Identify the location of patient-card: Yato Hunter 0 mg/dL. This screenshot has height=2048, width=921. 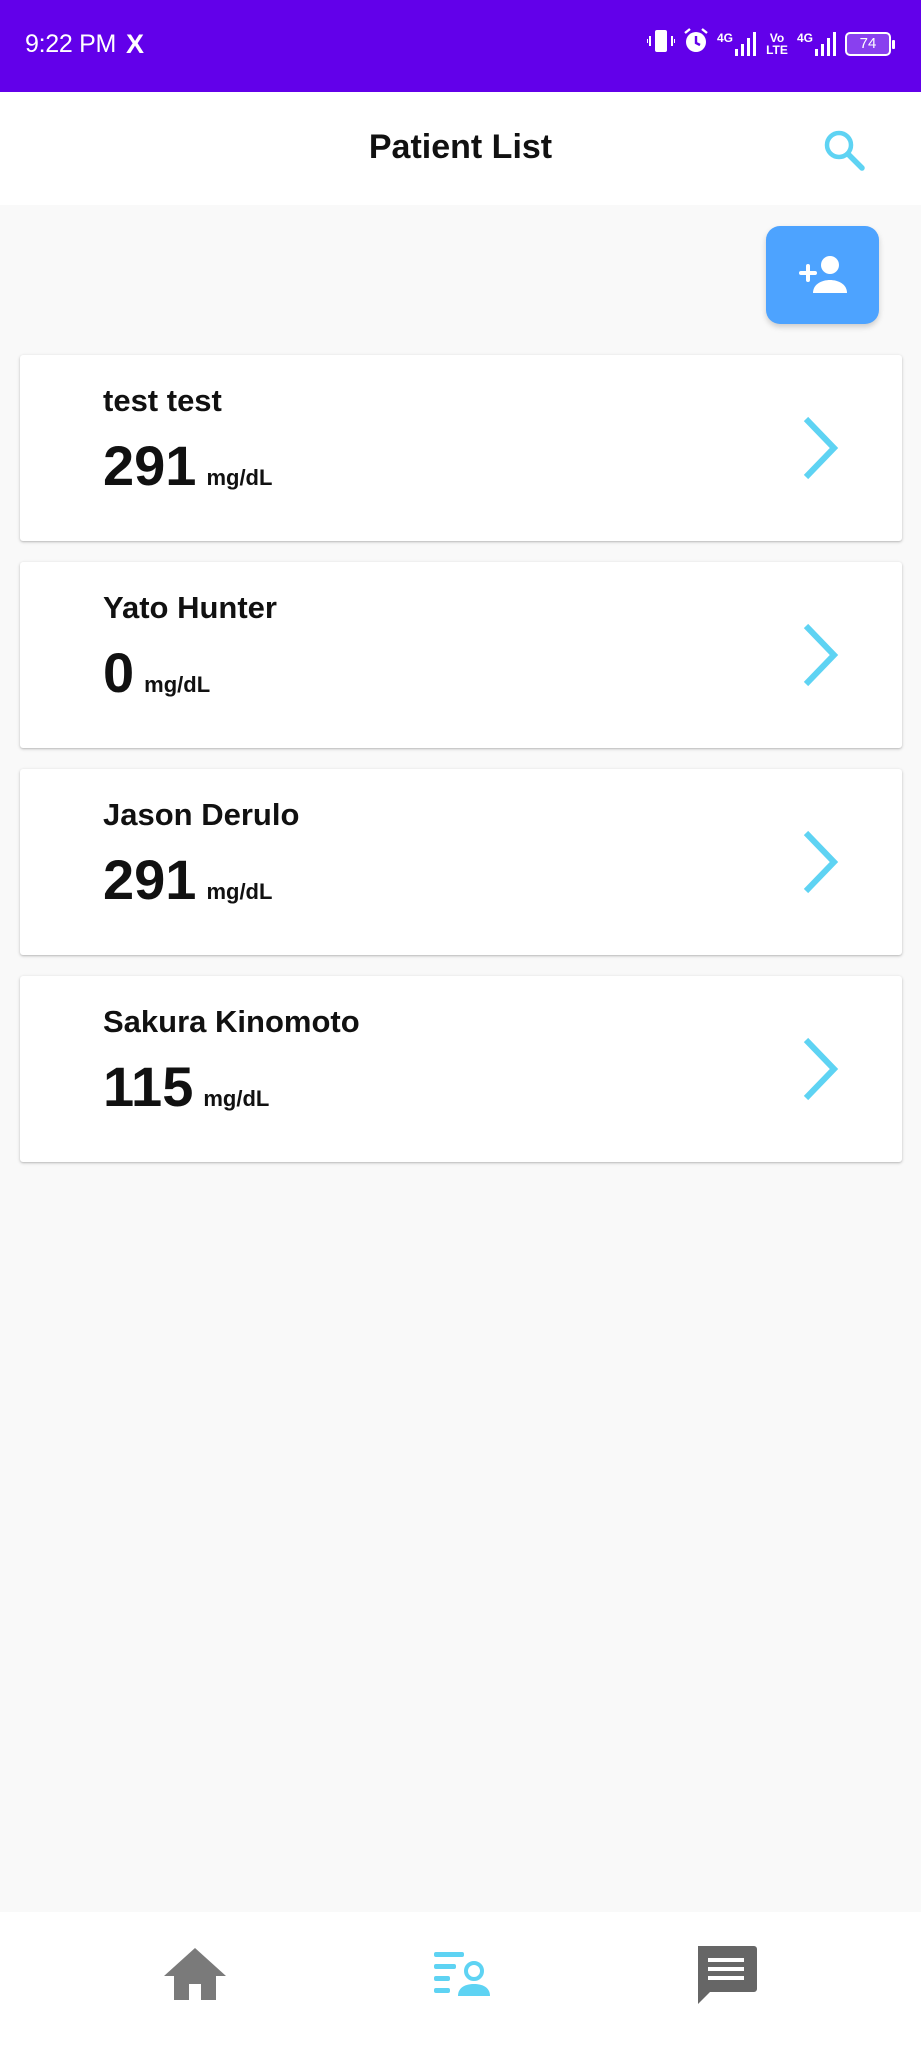
(461, 655).